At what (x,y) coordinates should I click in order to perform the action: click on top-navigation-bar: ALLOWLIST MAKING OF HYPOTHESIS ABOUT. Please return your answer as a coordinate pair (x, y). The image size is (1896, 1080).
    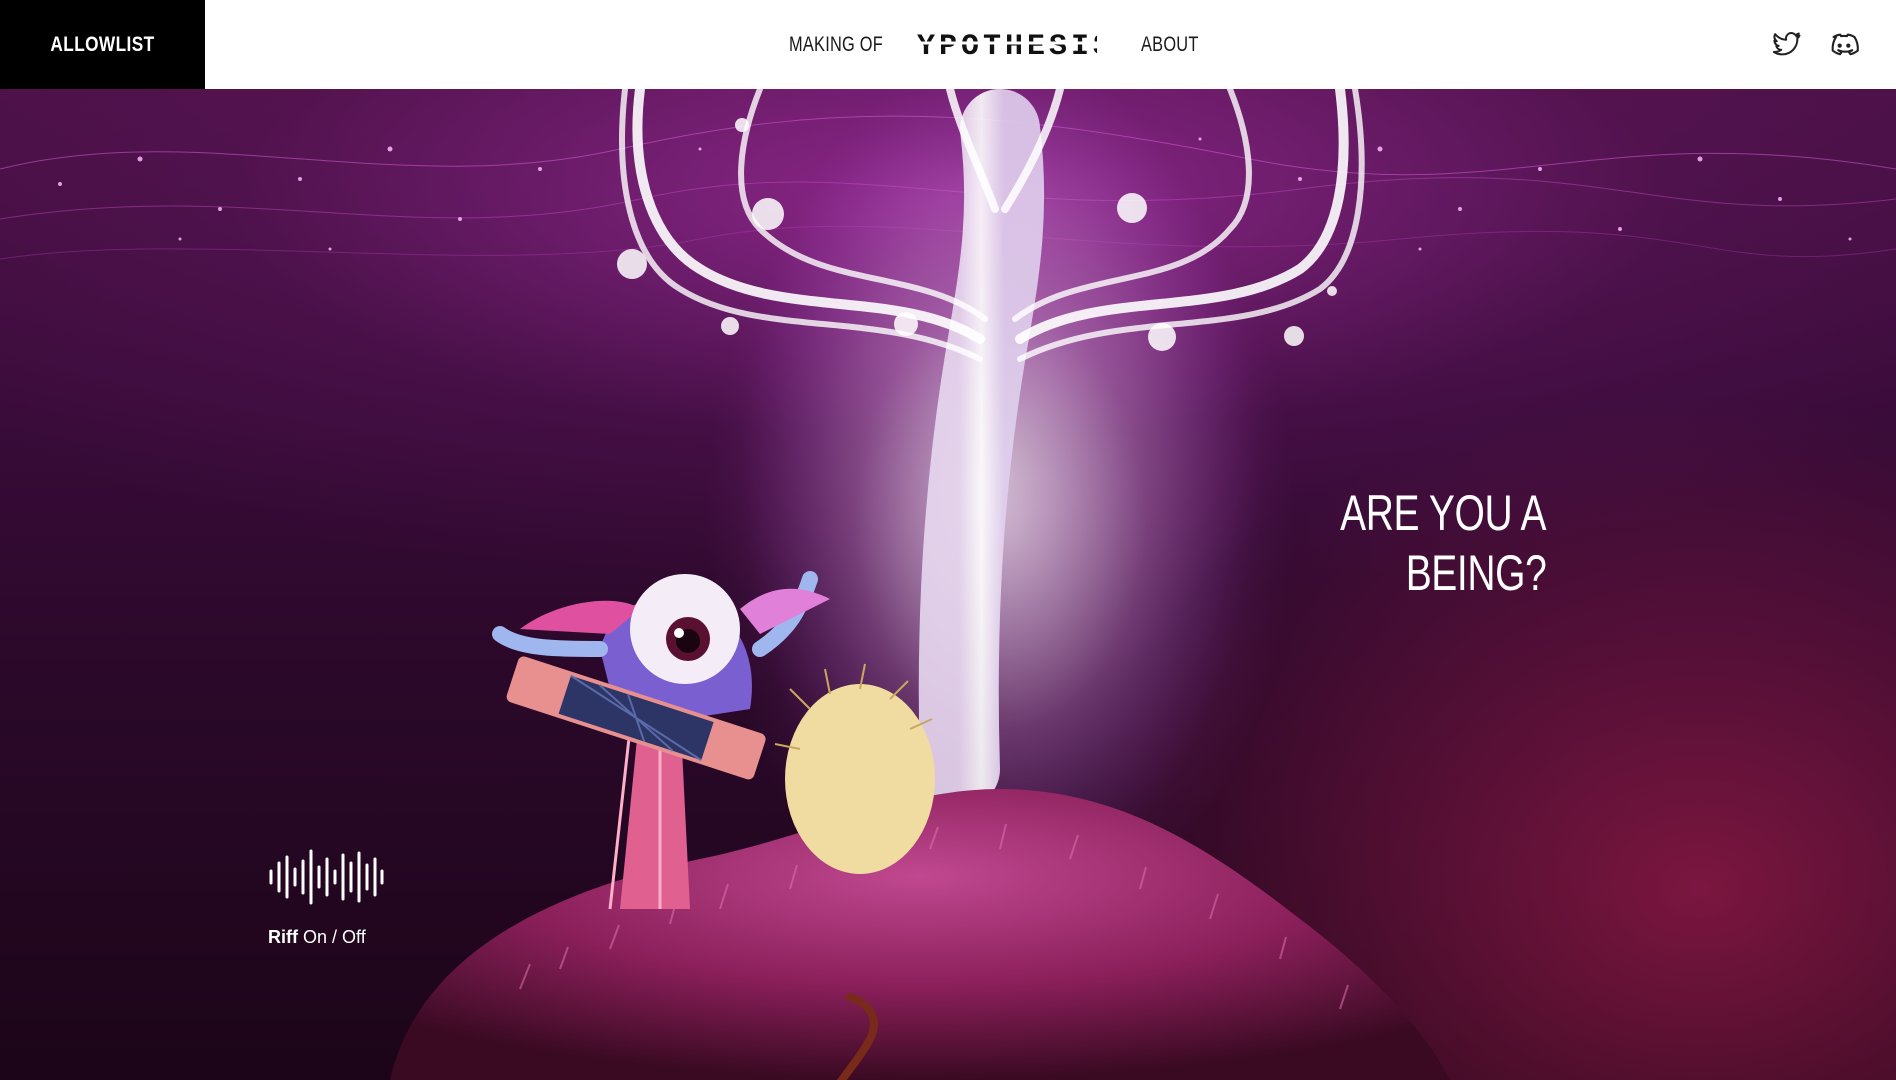
    Looking at the image, I should click on (948, 44).